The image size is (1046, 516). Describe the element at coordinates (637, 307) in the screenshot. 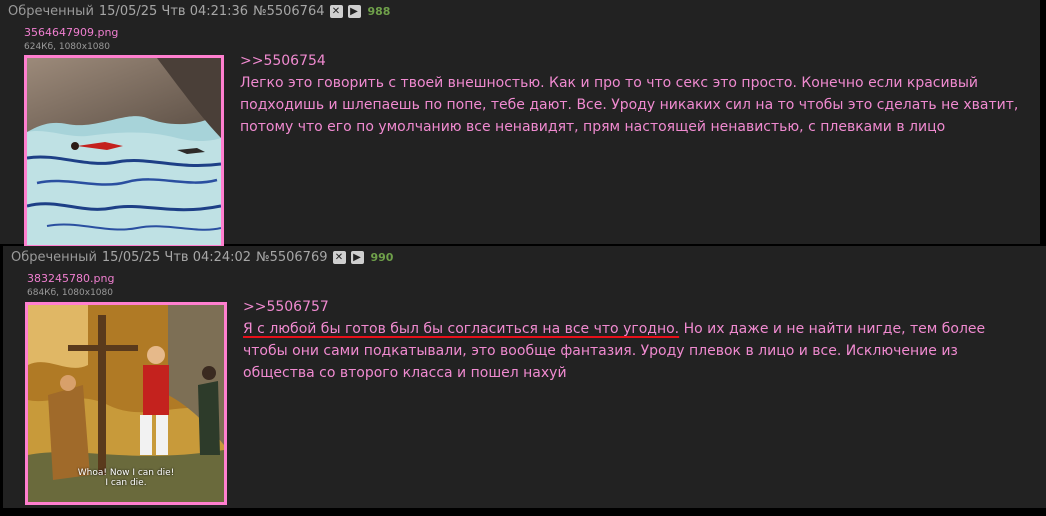

I see `reply-link: >>5506757` at that location.